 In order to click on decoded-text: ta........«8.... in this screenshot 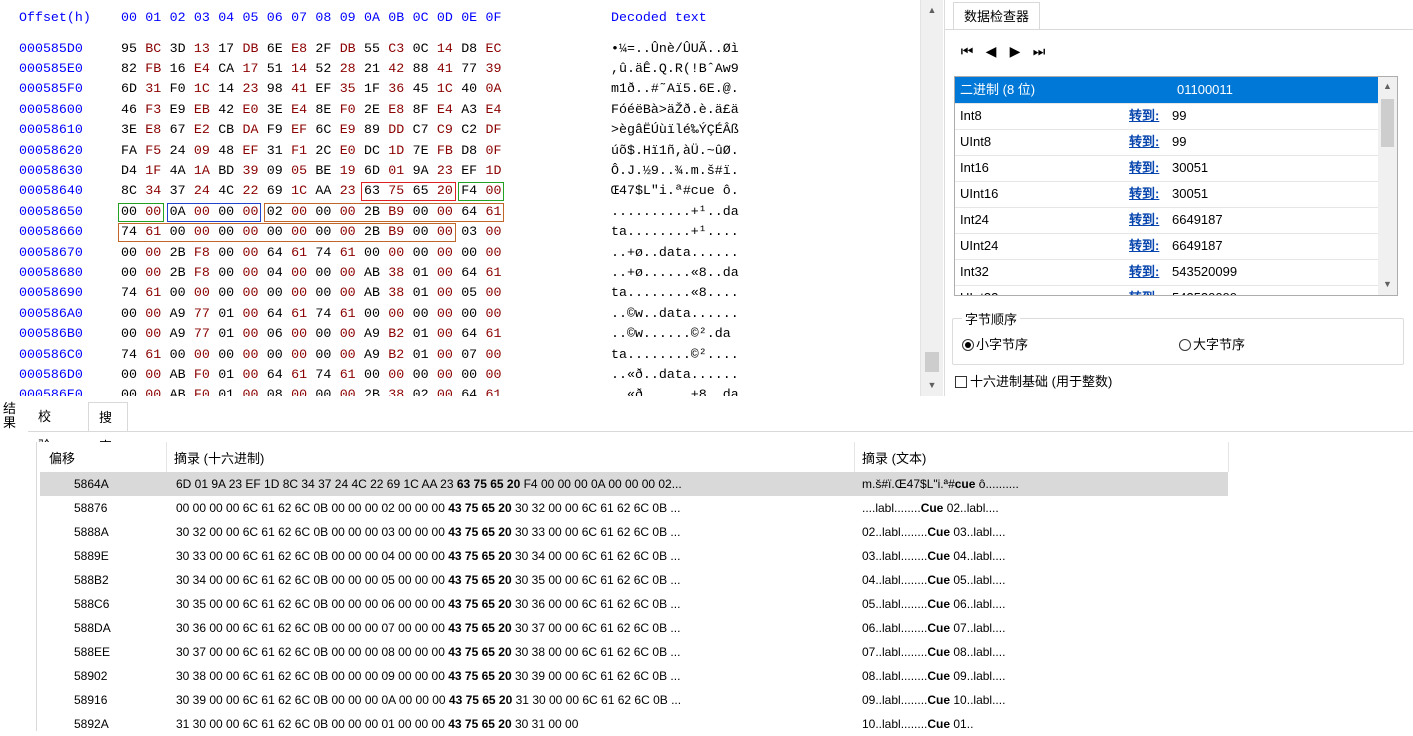, I will do `click(675, 293)`.